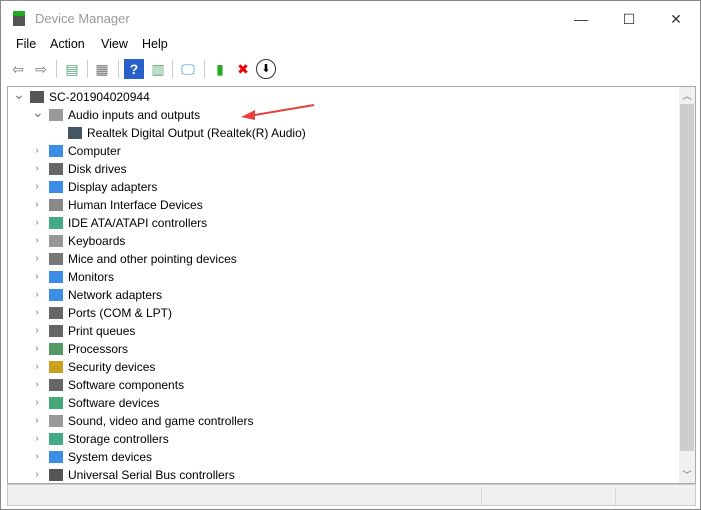  What do you see at coordinates (343, 349) in the screenshot?
I see `tree-item-processors: › Processors` at bounding box center [343, 349].